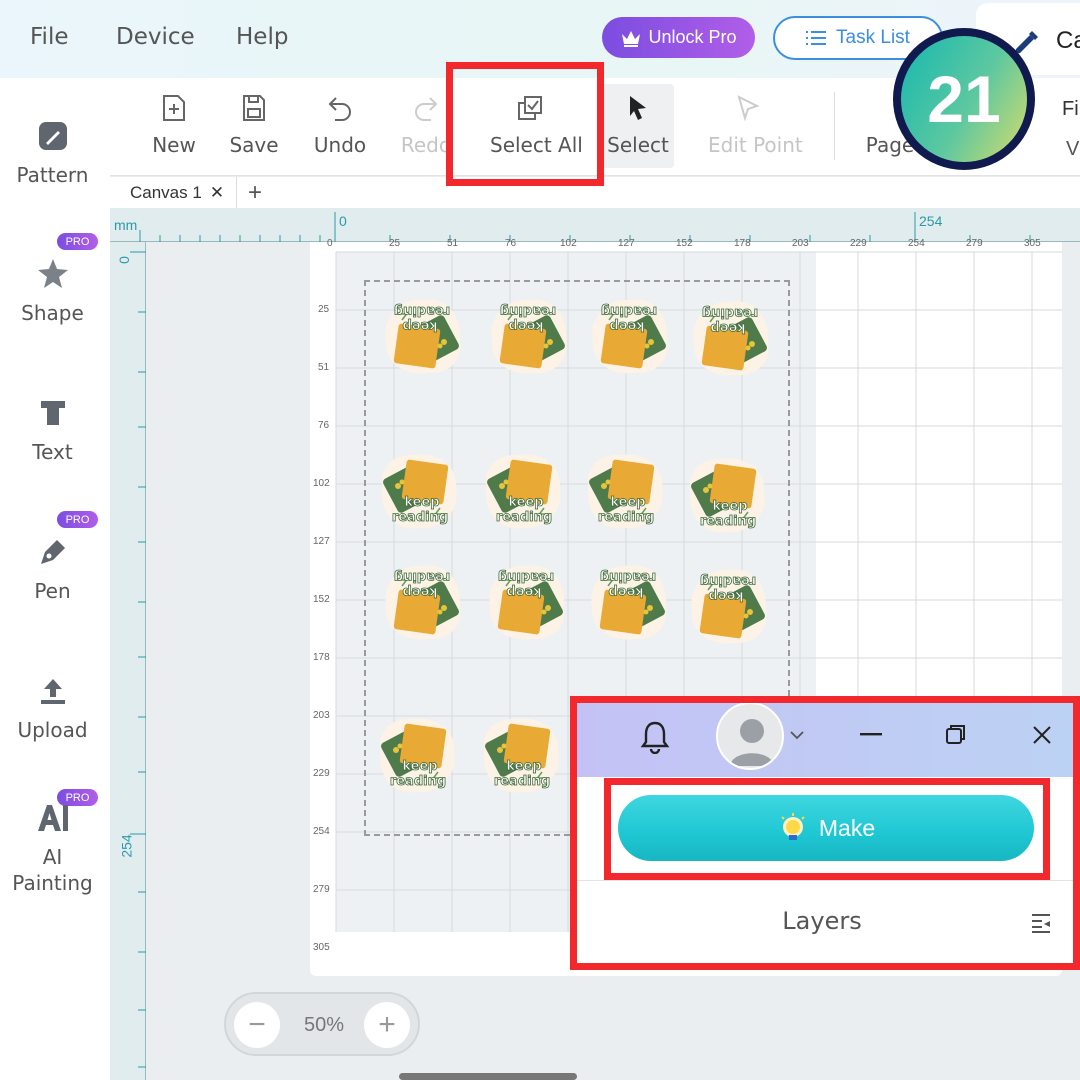 The image size is (1080, 1080). Describe the element at coordinates (748, 108) in the screenshot. I see `edit-point-icon` at that location.